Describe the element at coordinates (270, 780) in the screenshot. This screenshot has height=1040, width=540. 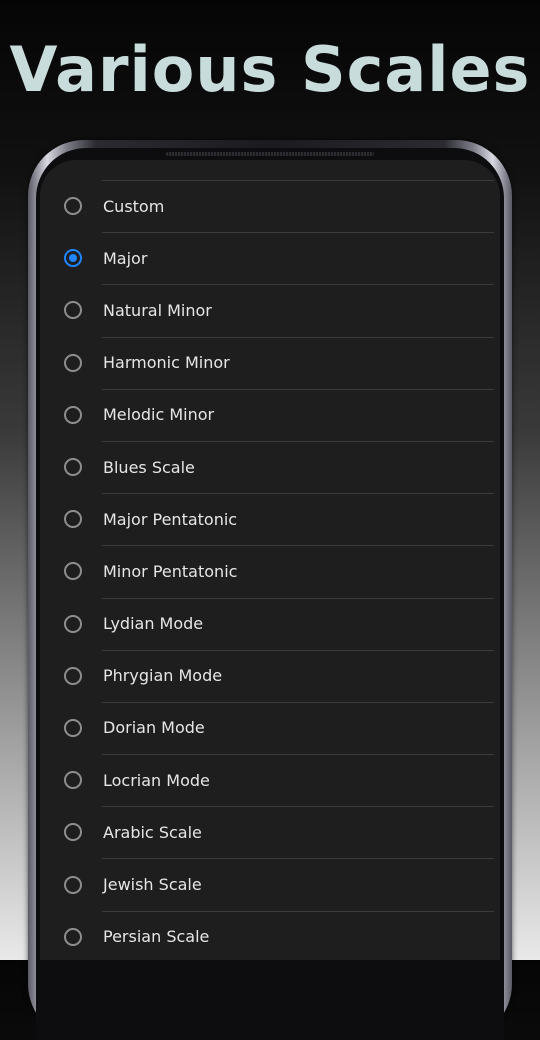
I see `scale-option-locrian-mode: Locrian Mode` at that location.